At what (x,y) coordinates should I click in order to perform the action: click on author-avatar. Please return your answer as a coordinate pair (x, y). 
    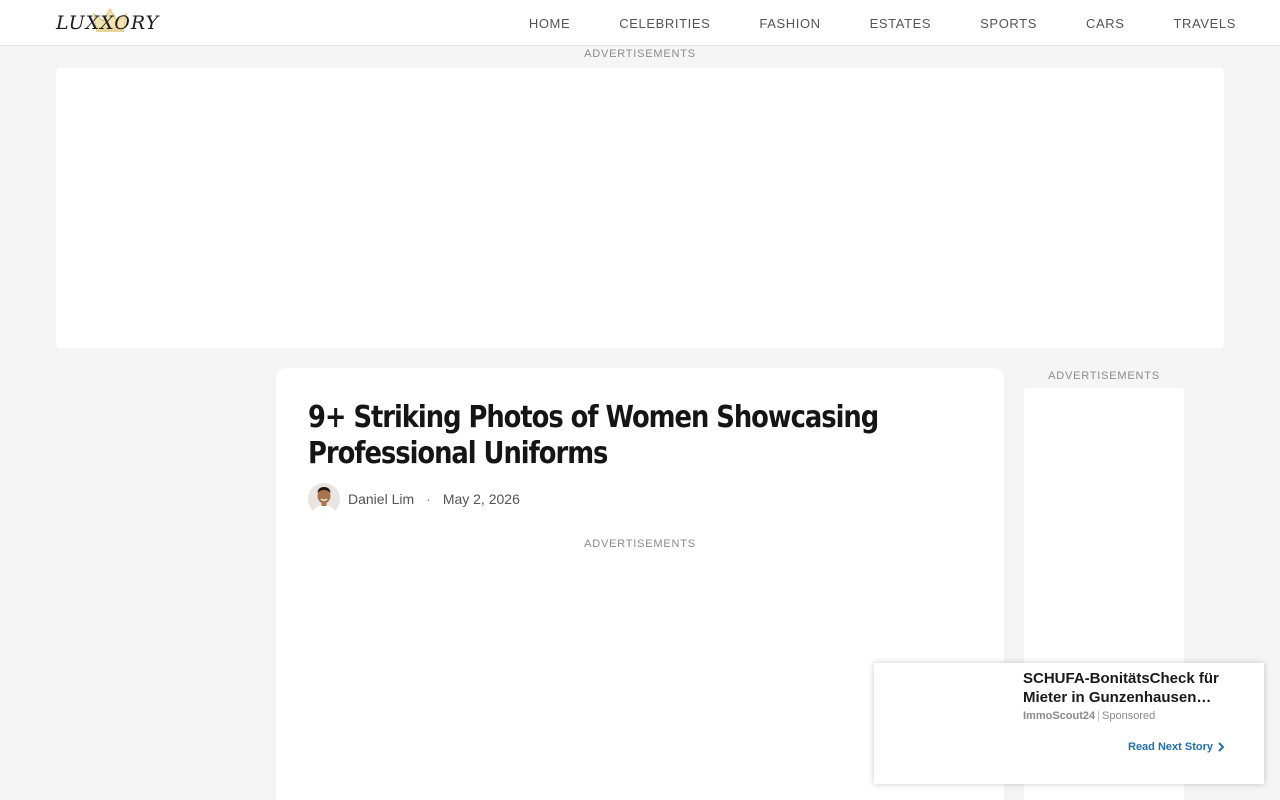
    Looking at the image, I should click on (324, 499).